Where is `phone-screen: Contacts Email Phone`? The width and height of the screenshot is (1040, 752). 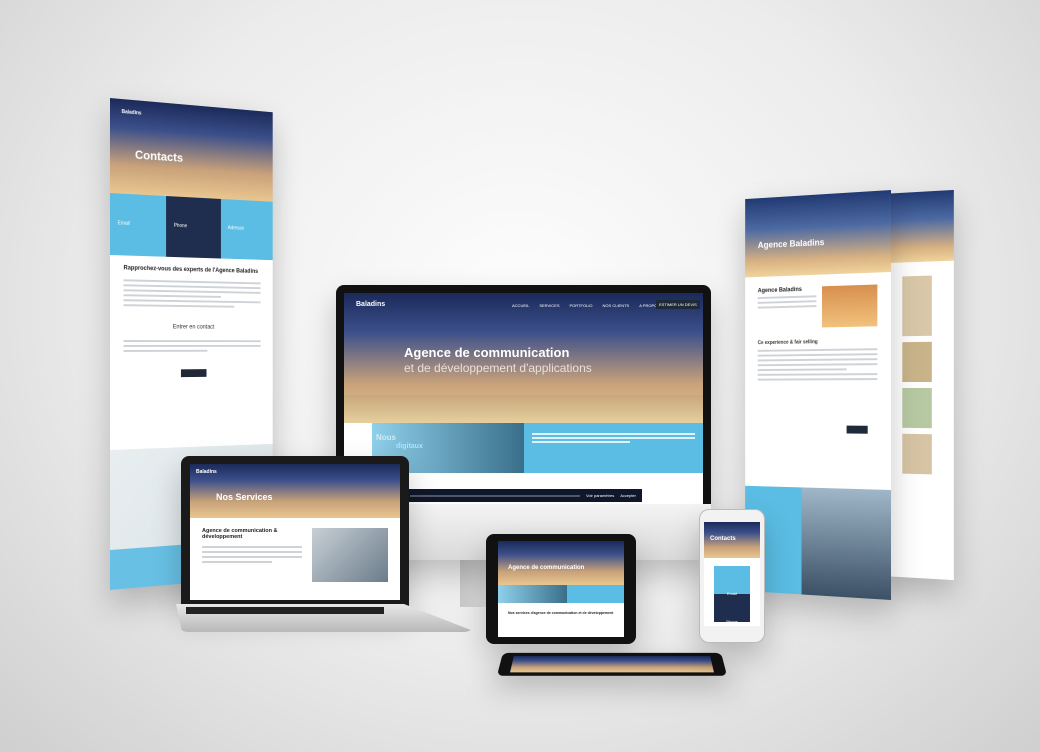 phone-screen: Contacts Email Phone is located at coordinates (732, 574).